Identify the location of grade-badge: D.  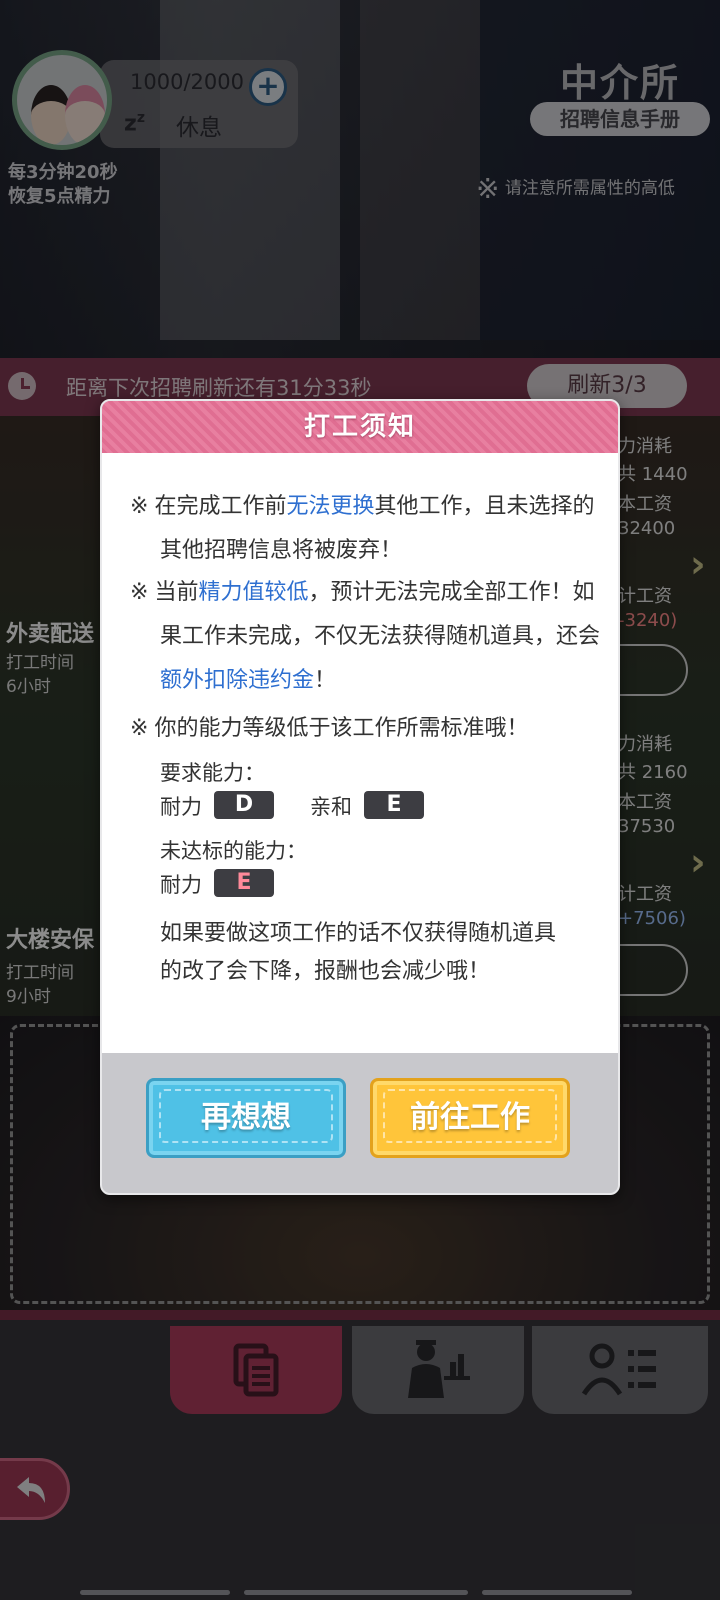
(244, 805).